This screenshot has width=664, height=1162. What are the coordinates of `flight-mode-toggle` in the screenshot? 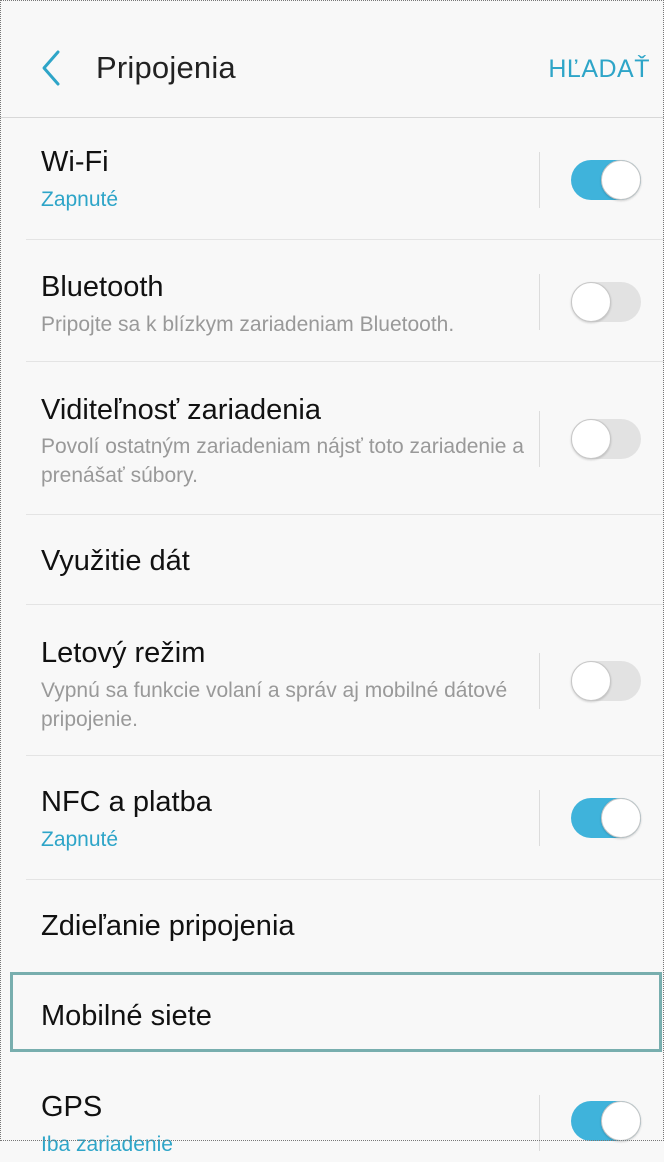 It's located at (606, 681).